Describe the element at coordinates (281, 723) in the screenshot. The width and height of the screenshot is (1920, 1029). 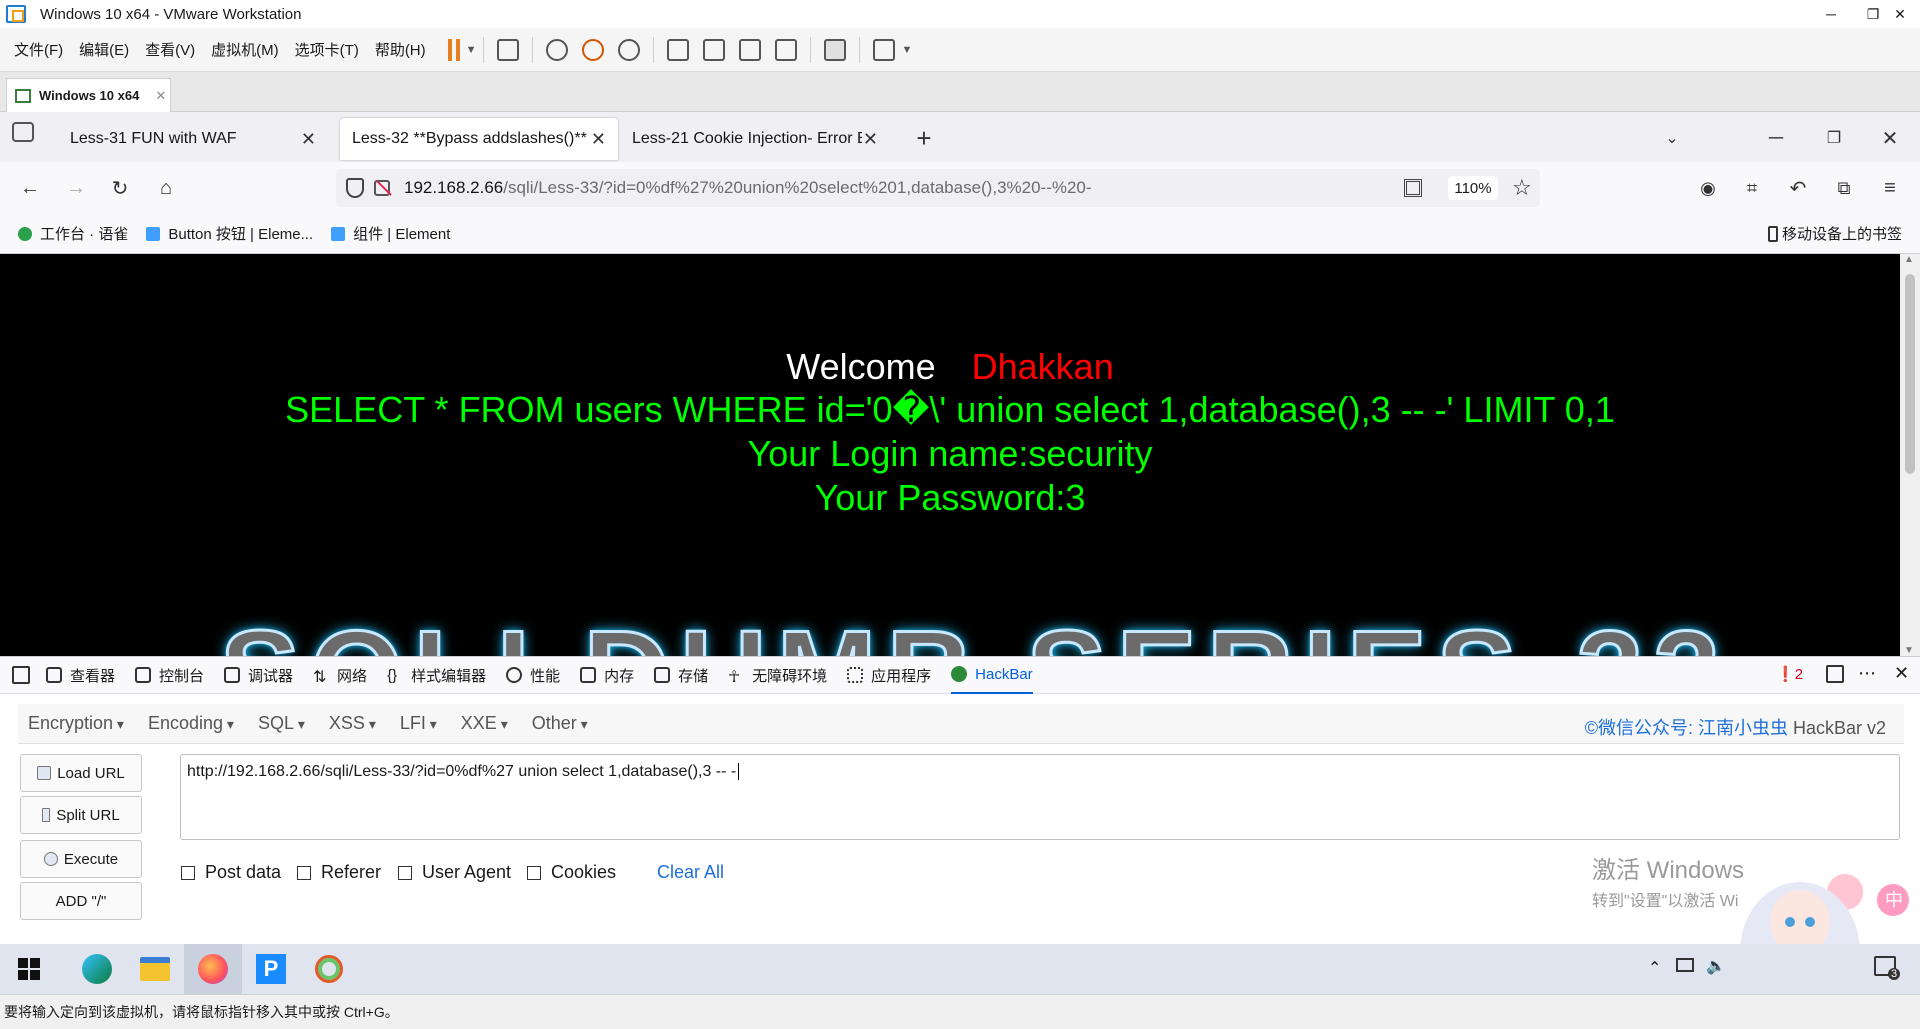
I see `menu-sql: SQL` at that location.